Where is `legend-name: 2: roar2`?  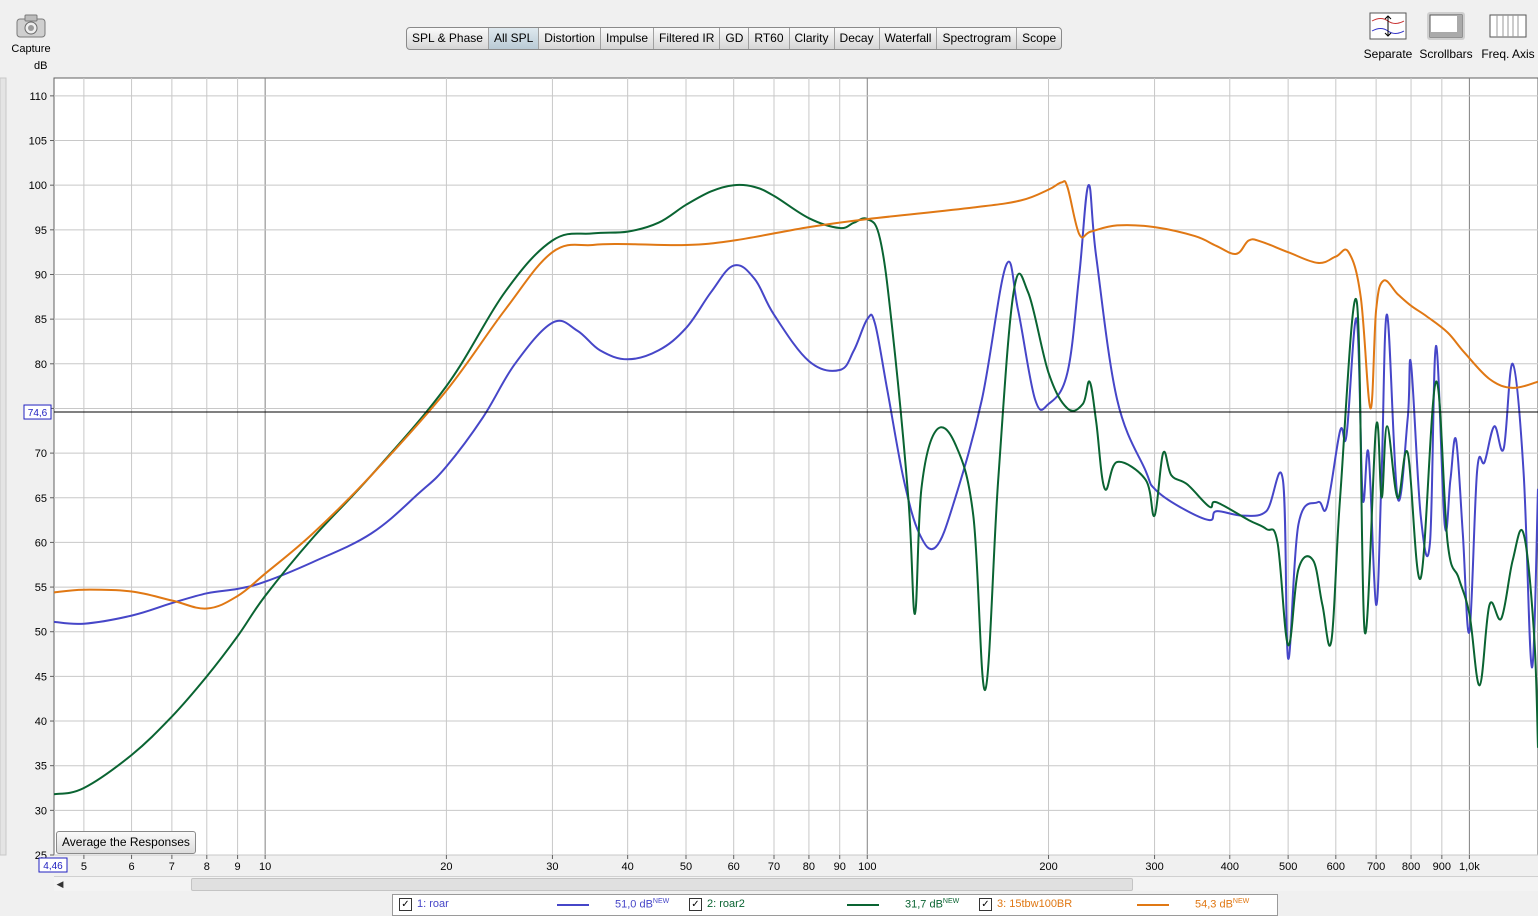 legend-name: 2: roar2 is located at coordinates (726, 904).